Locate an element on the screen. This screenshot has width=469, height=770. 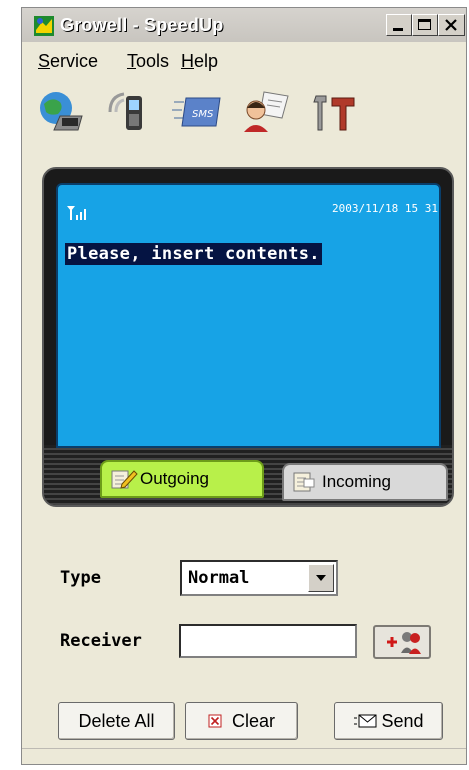
pencil-note-icon is located at coordinates (124, 479).